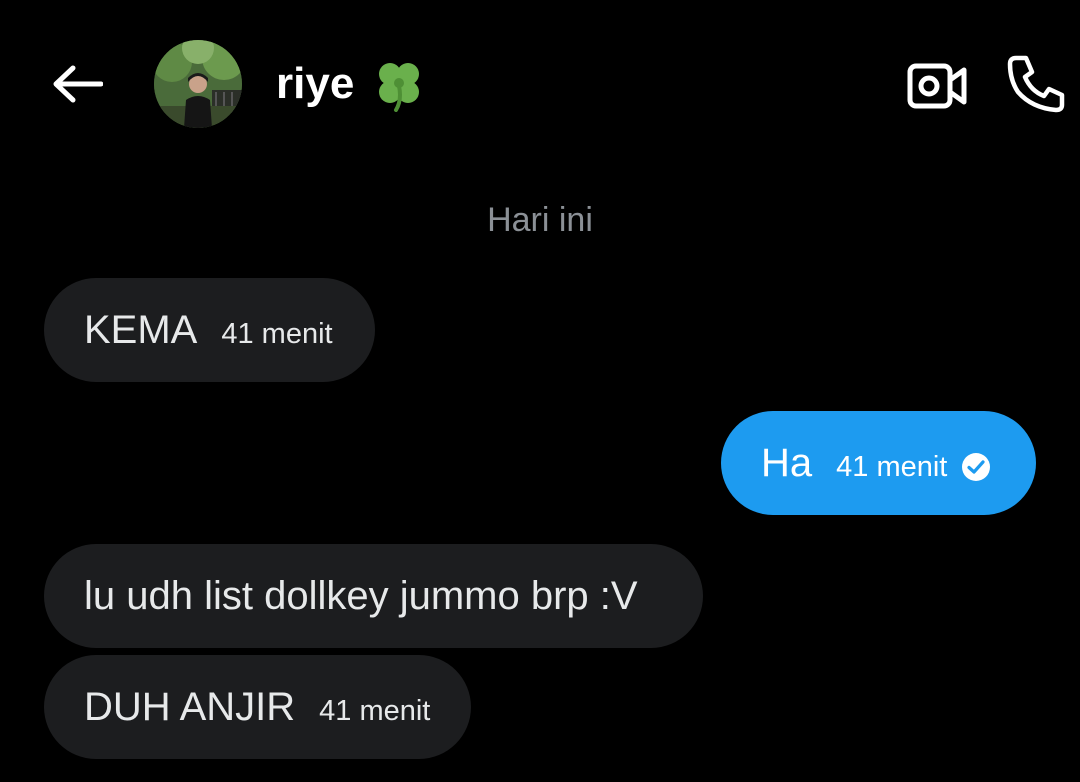 This screenshot has height=782, width=1080. I want to click on message-text: Ha, so click(787, 463).